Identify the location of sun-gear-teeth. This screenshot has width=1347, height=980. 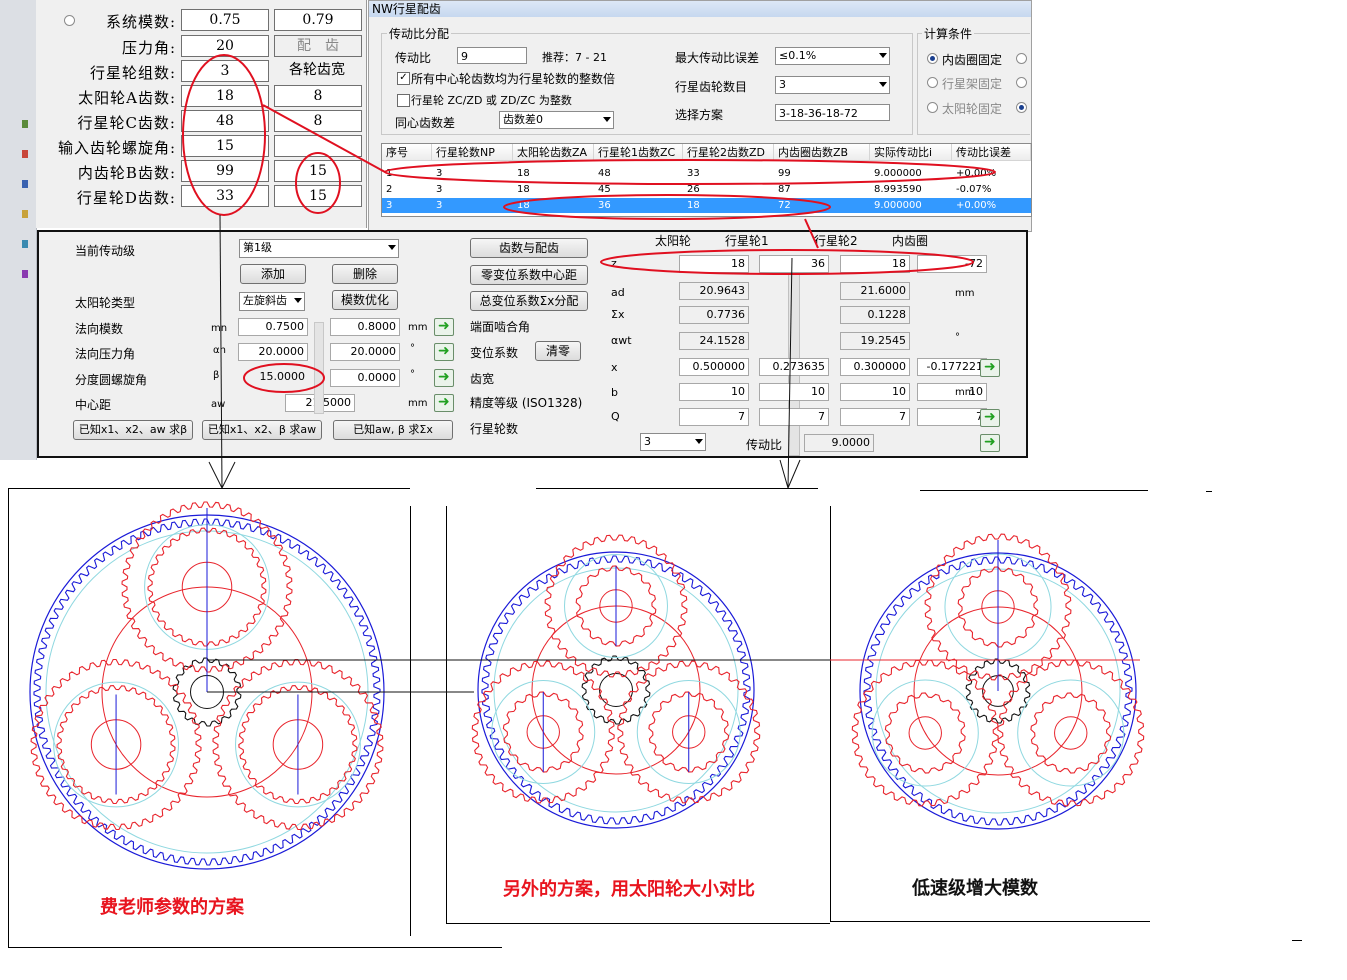
(616, 690).